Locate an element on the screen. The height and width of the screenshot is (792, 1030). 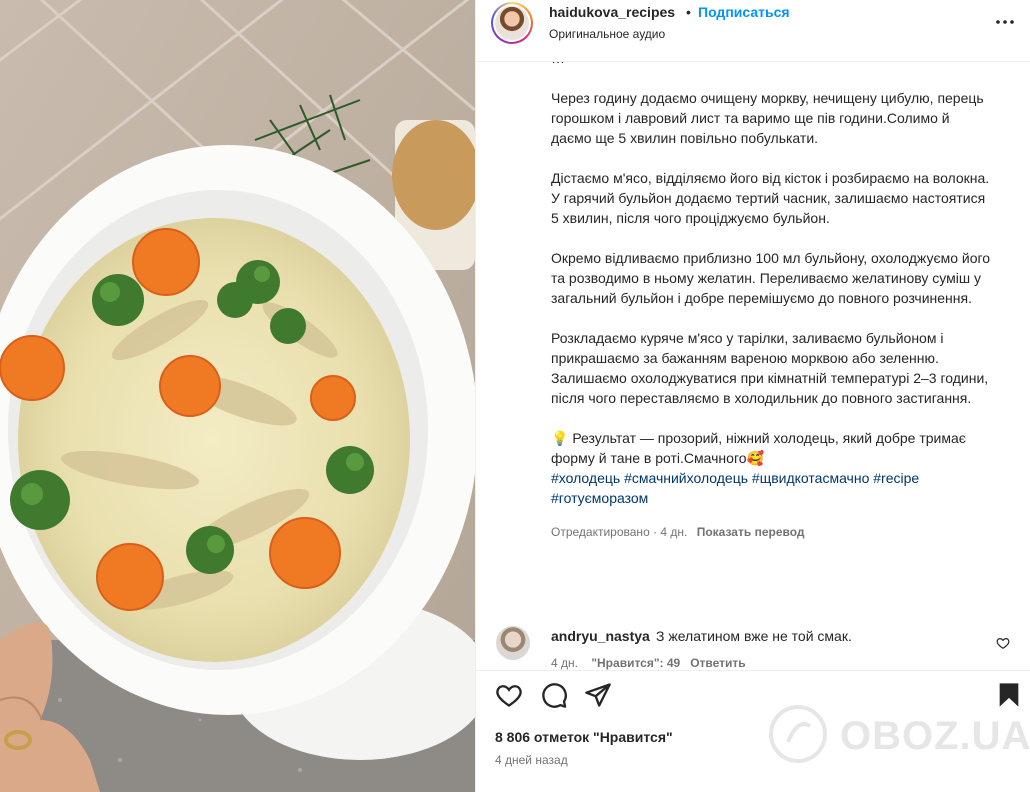
comment-icon is located at coordinates (554, 695).